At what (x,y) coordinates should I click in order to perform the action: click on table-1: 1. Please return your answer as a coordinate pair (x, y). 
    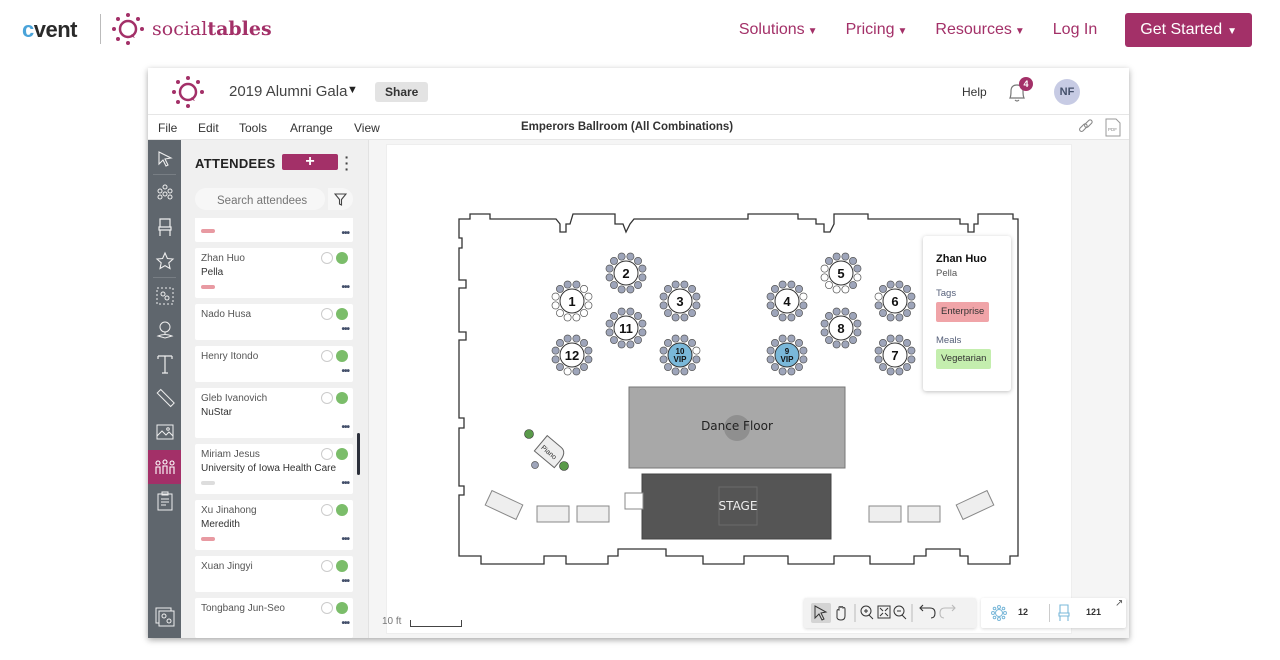
    Looking at the image, I should click on (572, 301).